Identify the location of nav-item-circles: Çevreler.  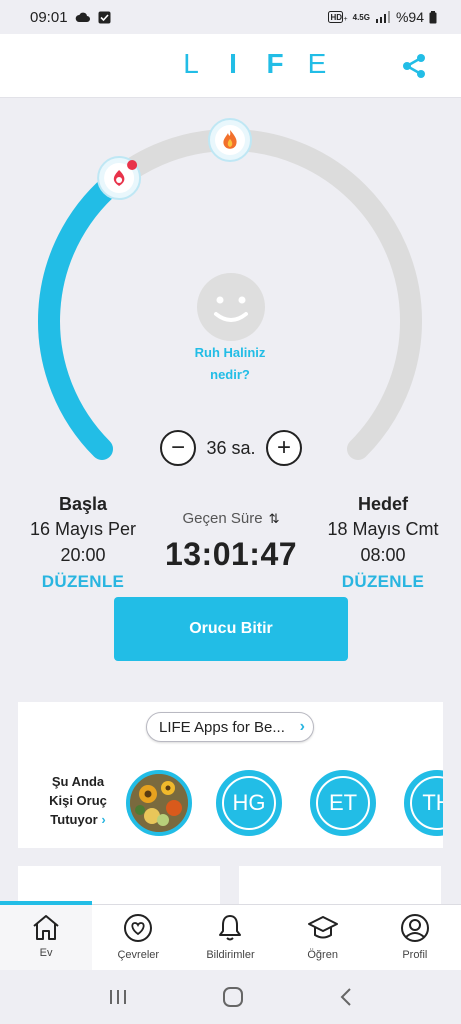
(138, 938).